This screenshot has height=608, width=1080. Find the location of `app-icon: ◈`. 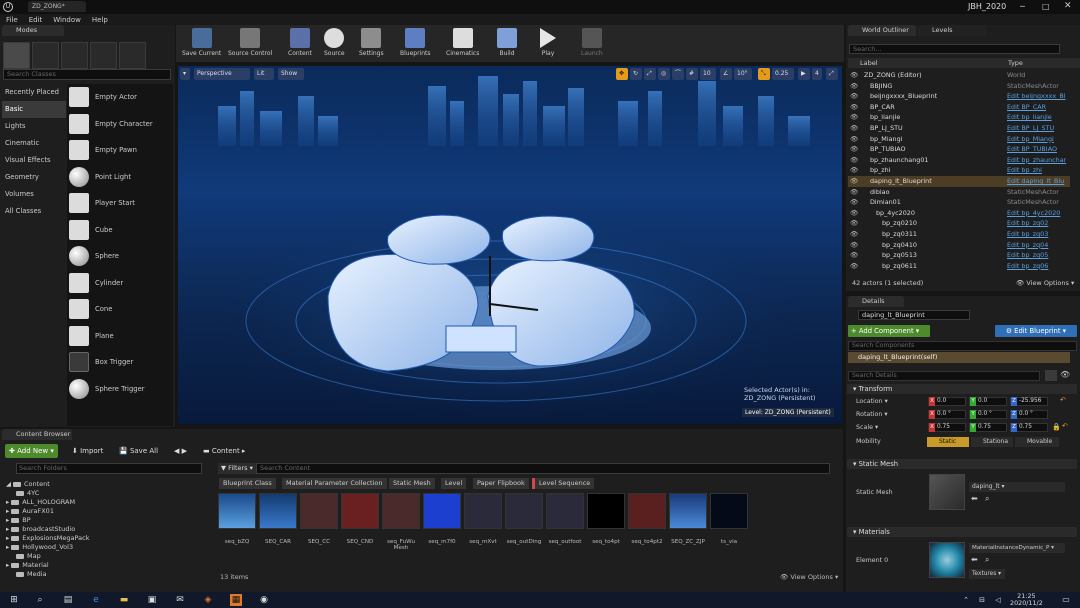

app-icon: ◈ is located at coordinates (208, 600).